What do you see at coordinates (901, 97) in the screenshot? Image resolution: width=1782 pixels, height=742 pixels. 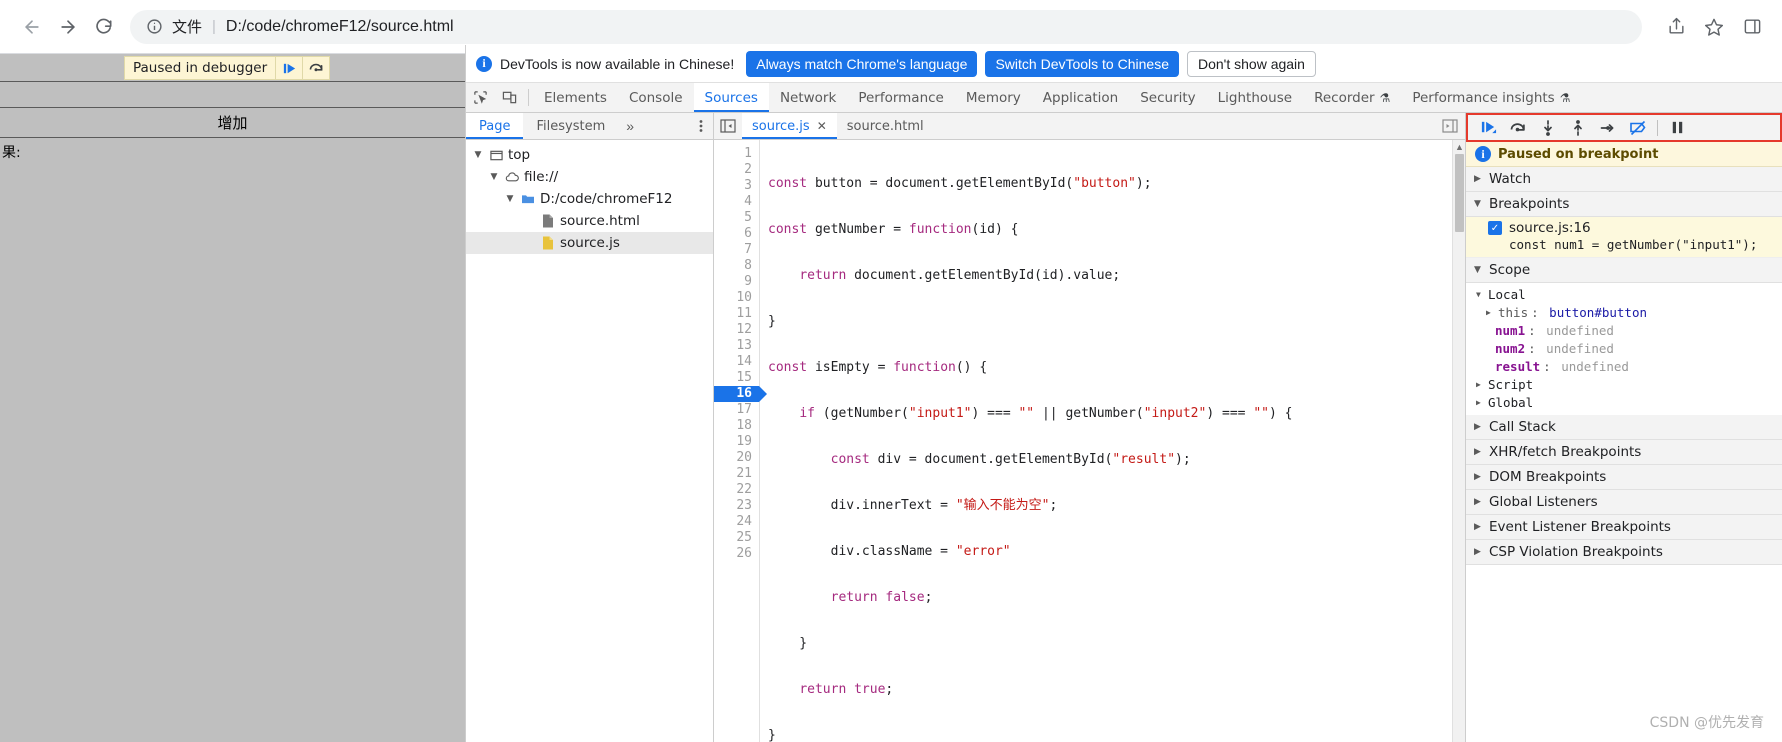 I see `tab-performance: Performance` at bounding box center [901, 97].